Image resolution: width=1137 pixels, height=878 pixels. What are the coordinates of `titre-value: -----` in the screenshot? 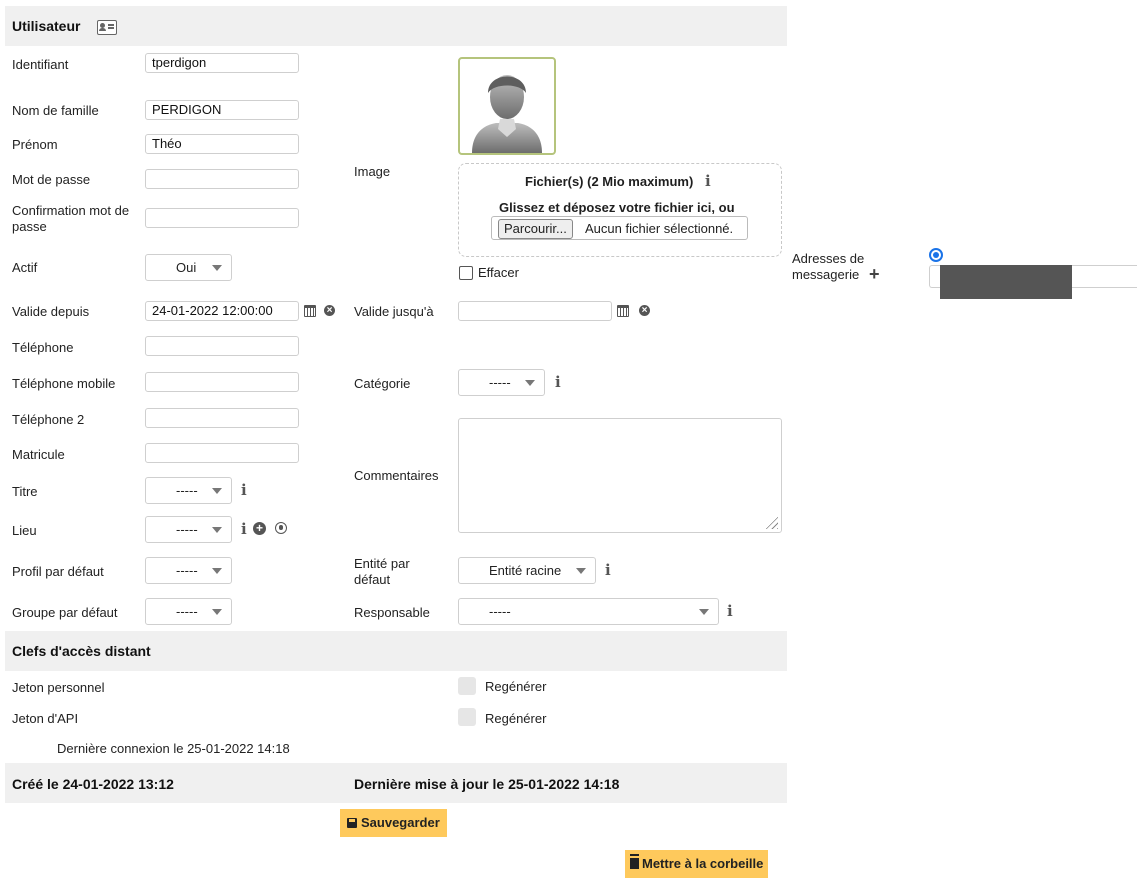 It's located at (187, 490).